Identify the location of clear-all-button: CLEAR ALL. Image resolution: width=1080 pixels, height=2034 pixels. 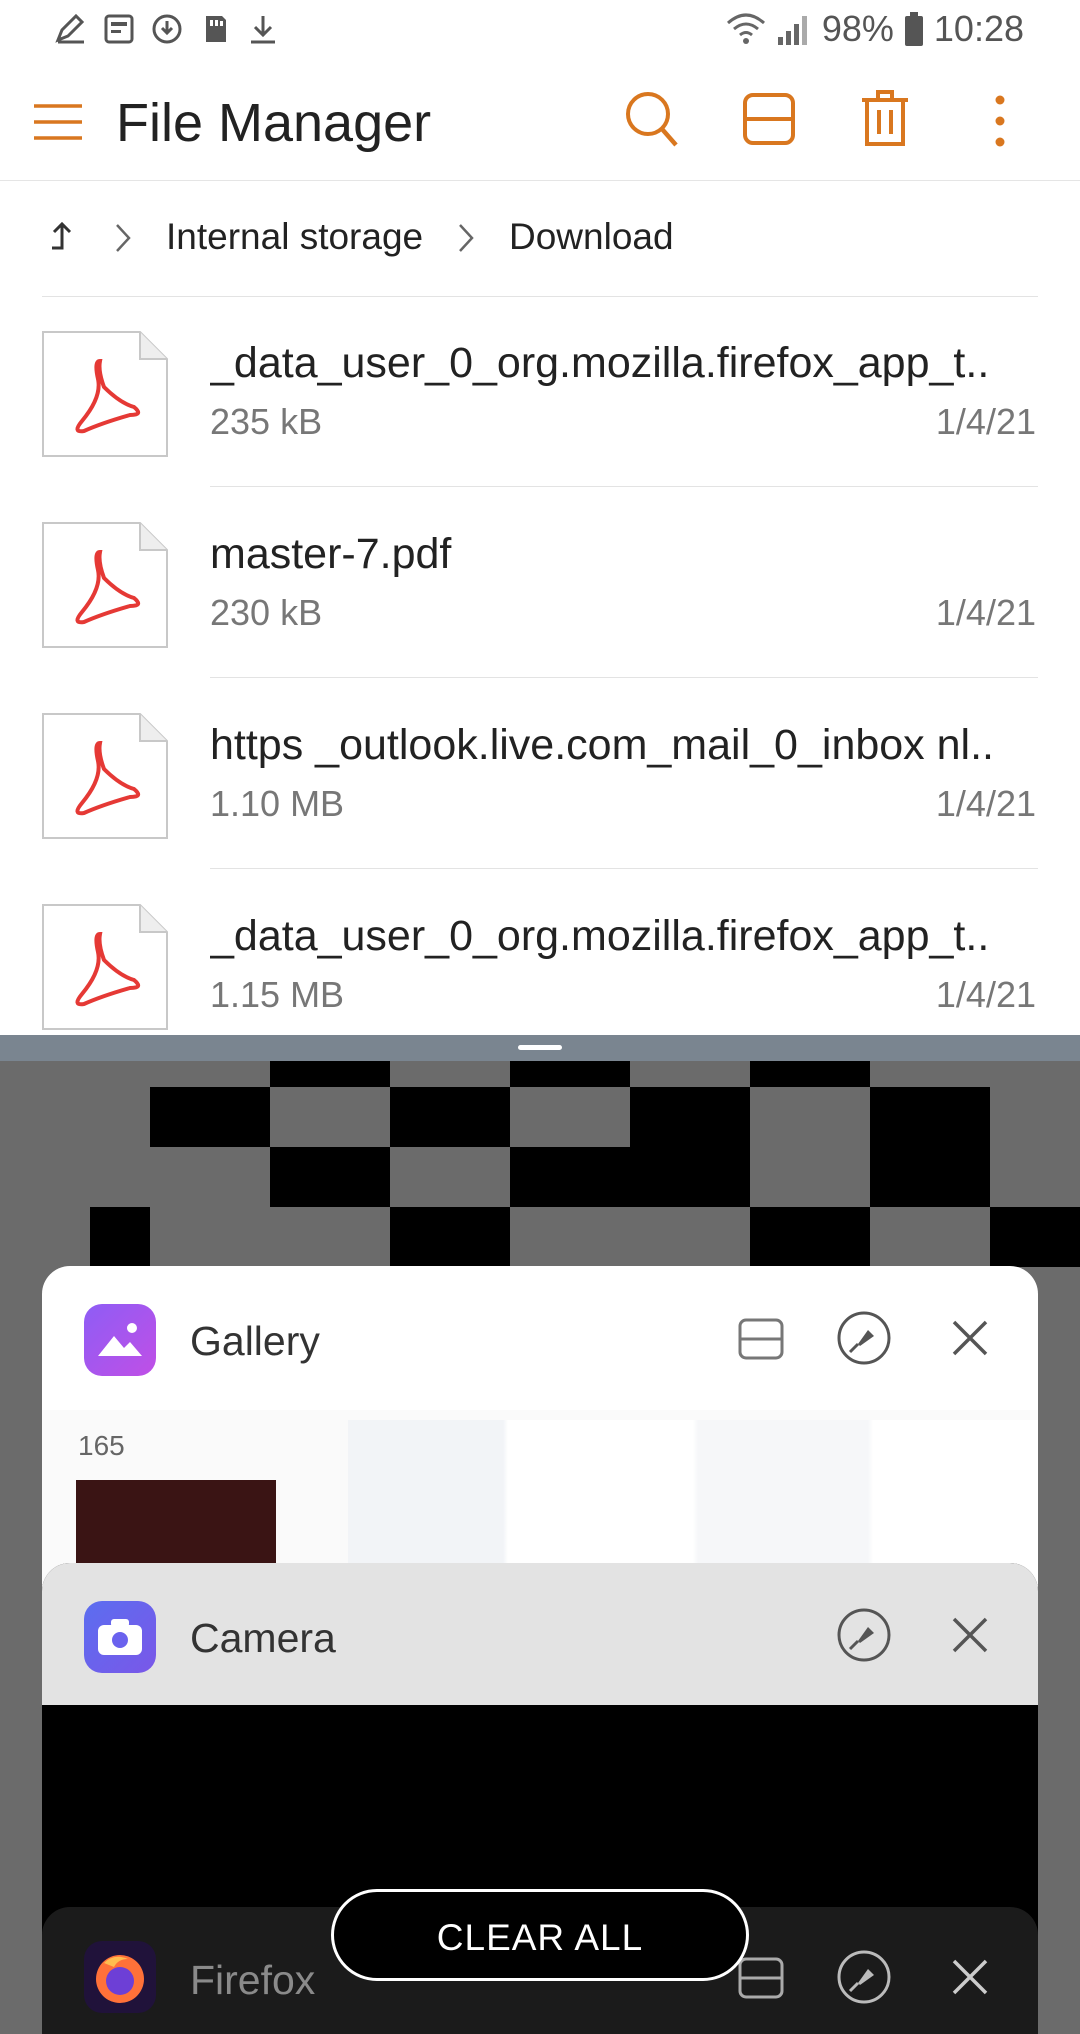
(540, 1935).